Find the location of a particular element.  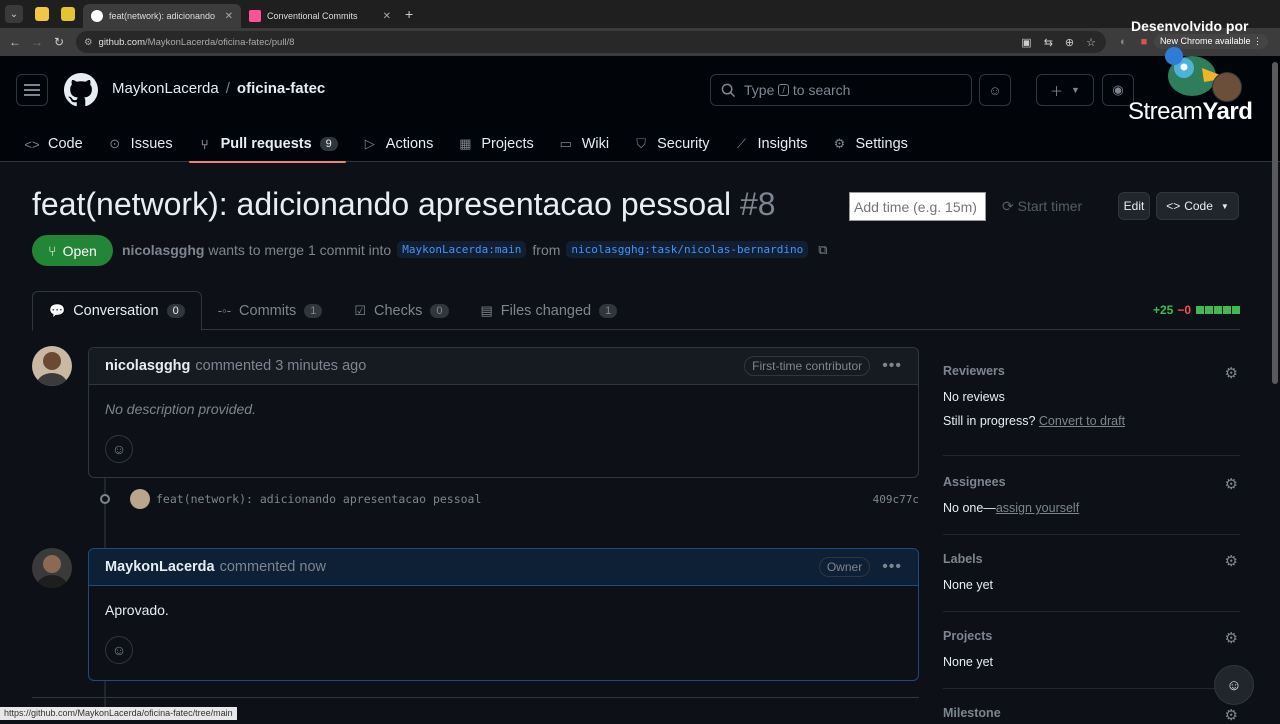

tab-files-changed: ▤ Files changed 1 is located at coordinates (549, 310).